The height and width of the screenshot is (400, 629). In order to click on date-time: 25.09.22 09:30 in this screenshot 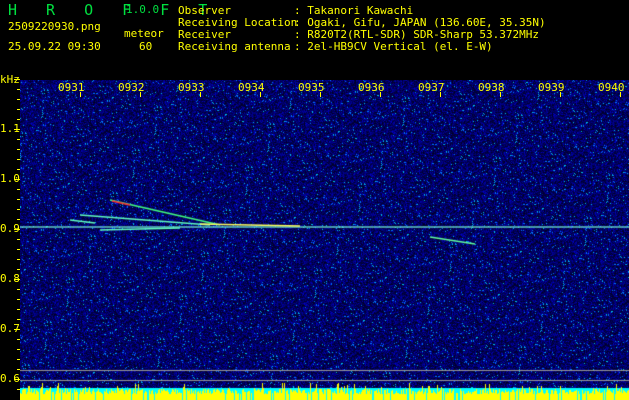, I will do `click(54, 46)`.